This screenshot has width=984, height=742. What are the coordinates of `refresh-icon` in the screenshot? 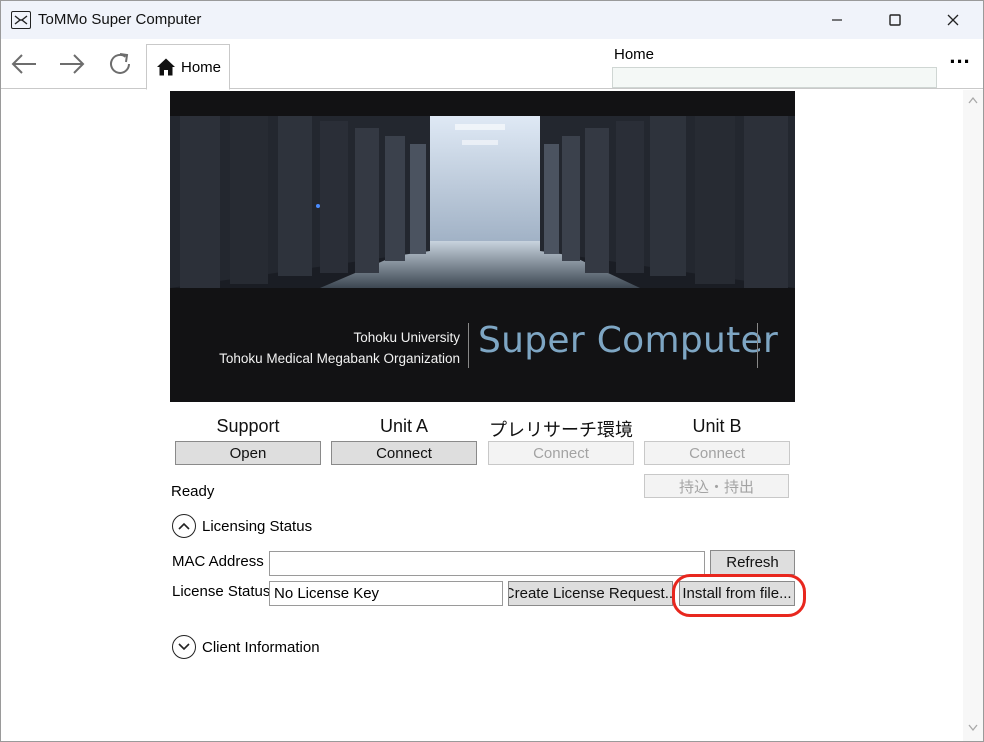 It's located at (120, 63).